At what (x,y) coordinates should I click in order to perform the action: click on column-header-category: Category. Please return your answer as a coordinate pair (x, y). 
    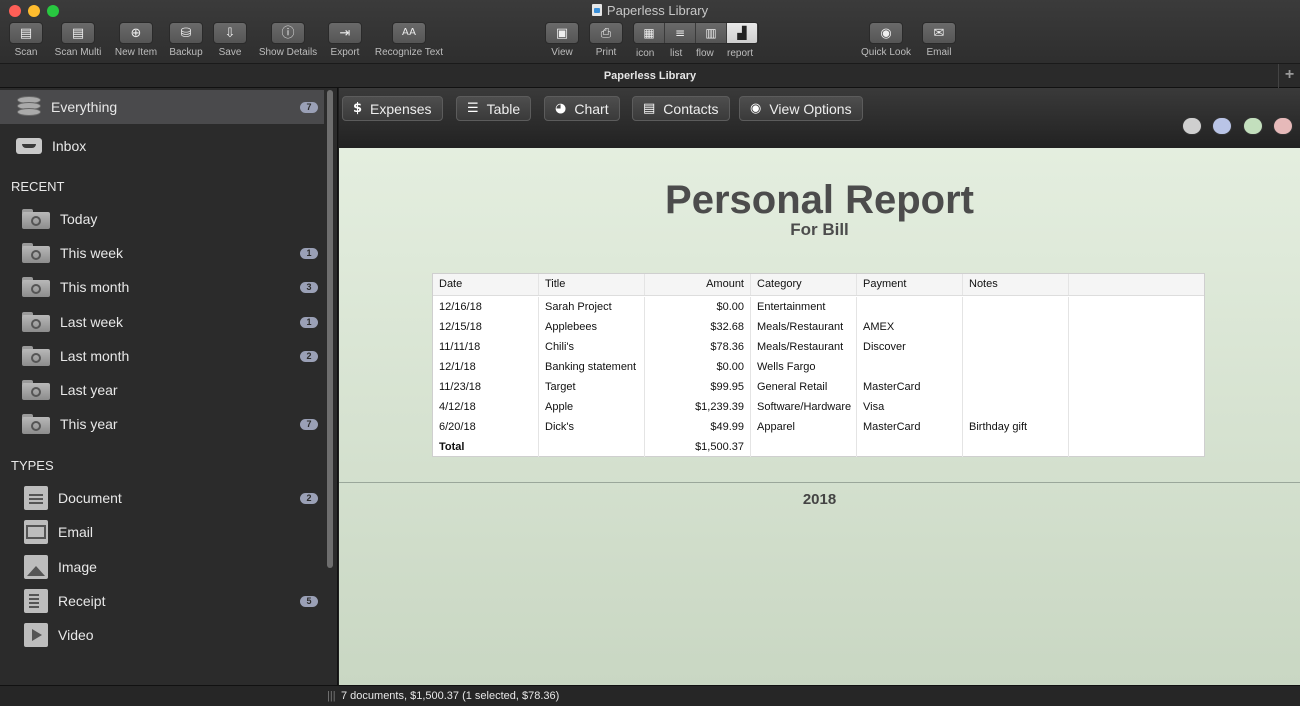
    Looking at the image, I should click on (804, 284).